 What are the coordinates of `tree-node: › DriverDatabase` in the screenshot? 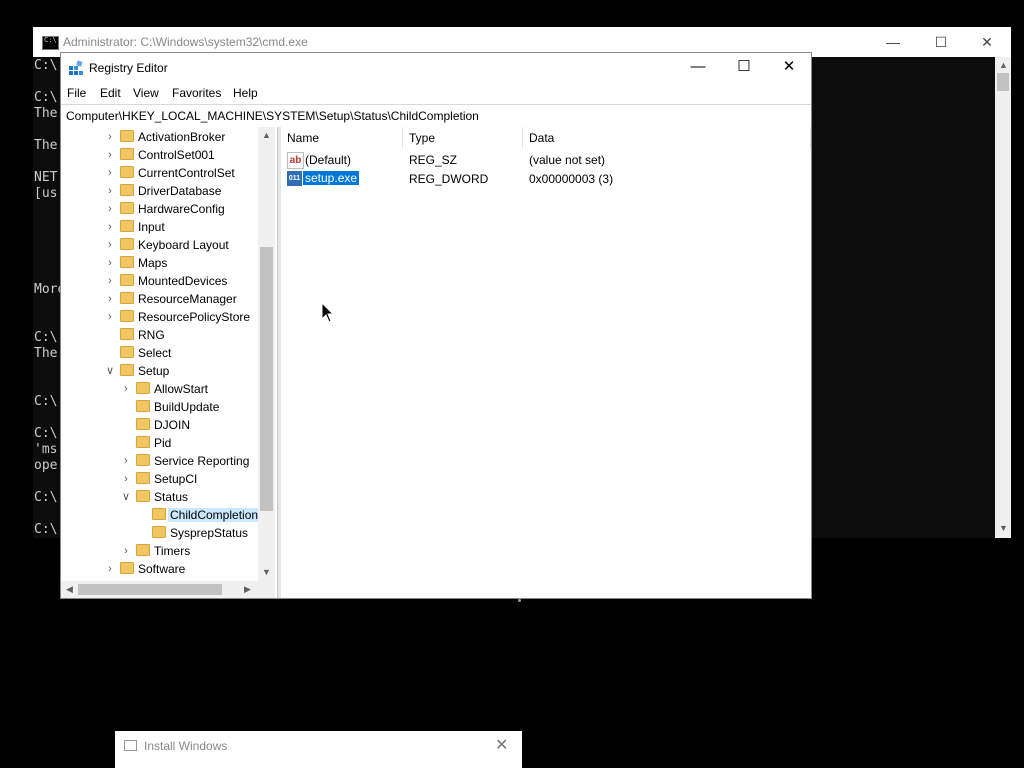 It's located at (159, 191).